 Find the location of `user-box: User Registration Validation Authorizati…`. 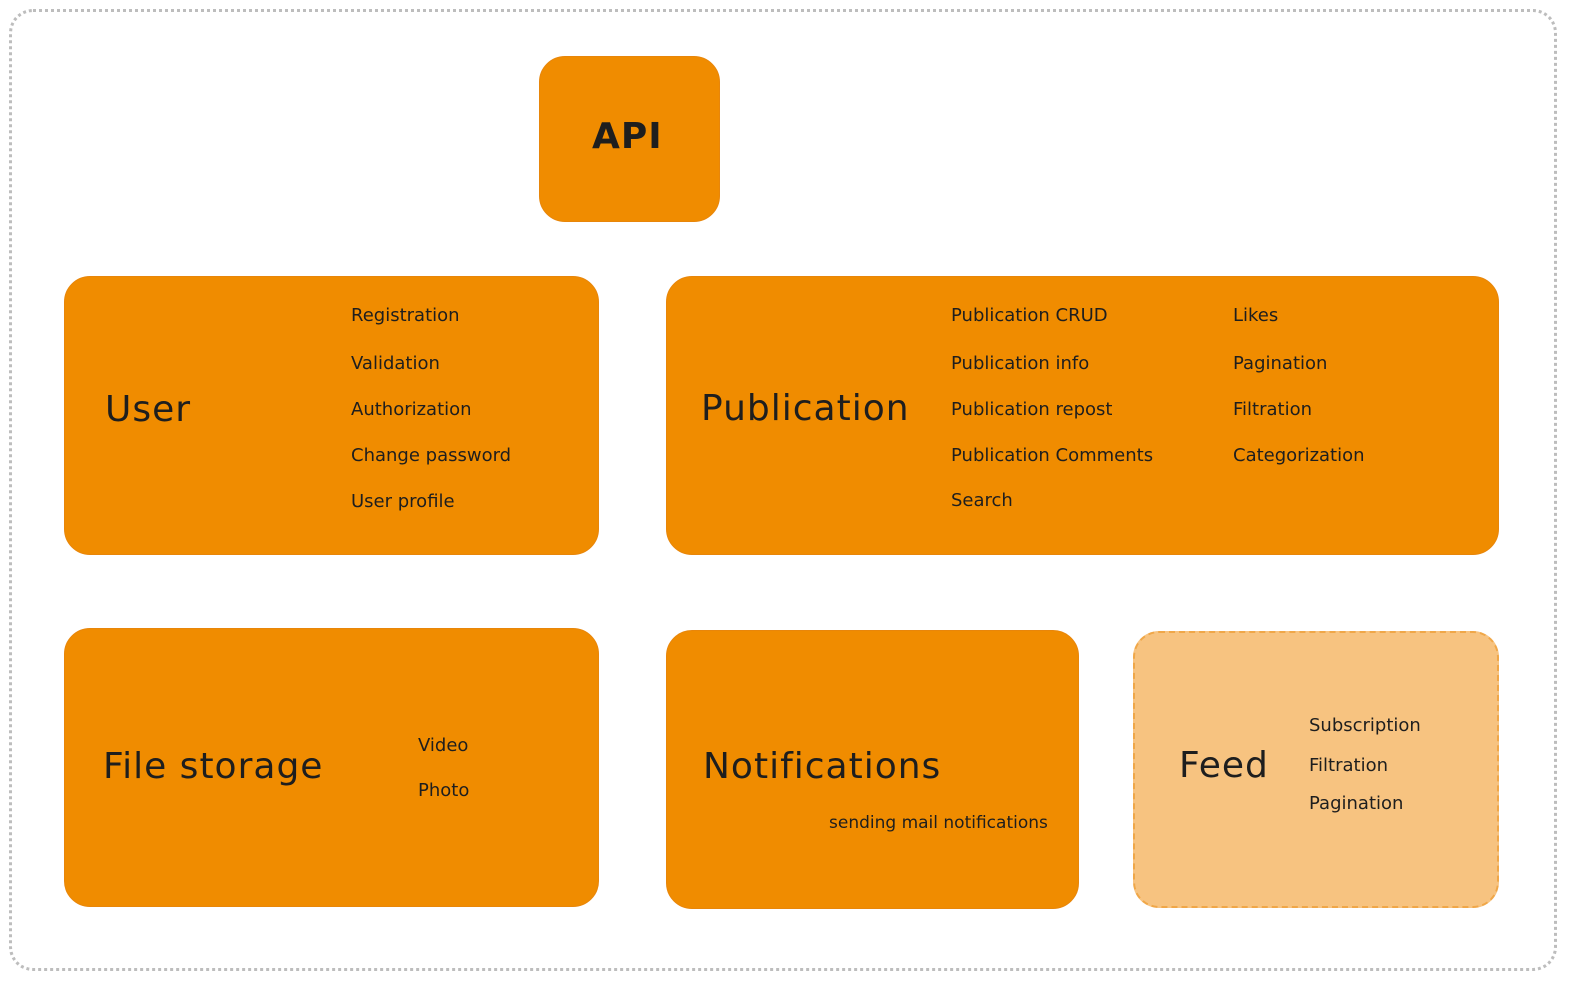

user-box: User Registration Validation Authorizati… is located at coordinates (331, 415).